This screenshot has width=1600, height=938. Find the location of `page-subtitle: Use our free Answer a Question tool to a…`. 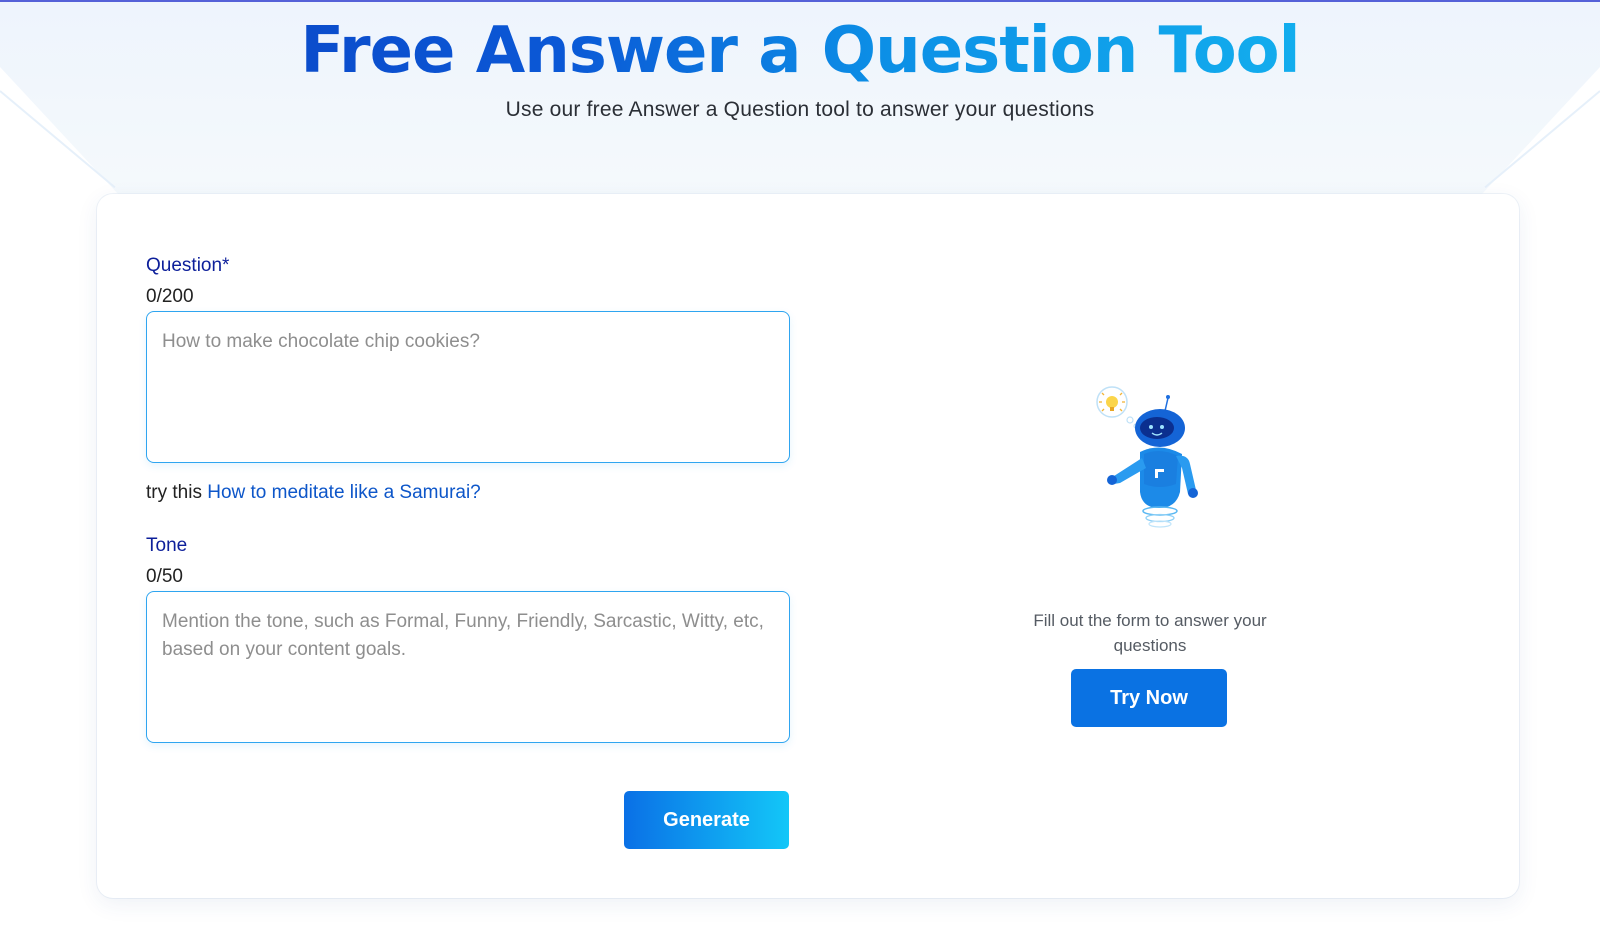

page-subtitle: Use our free Answer a Question tool to a… is located at coordinates (800, 109).